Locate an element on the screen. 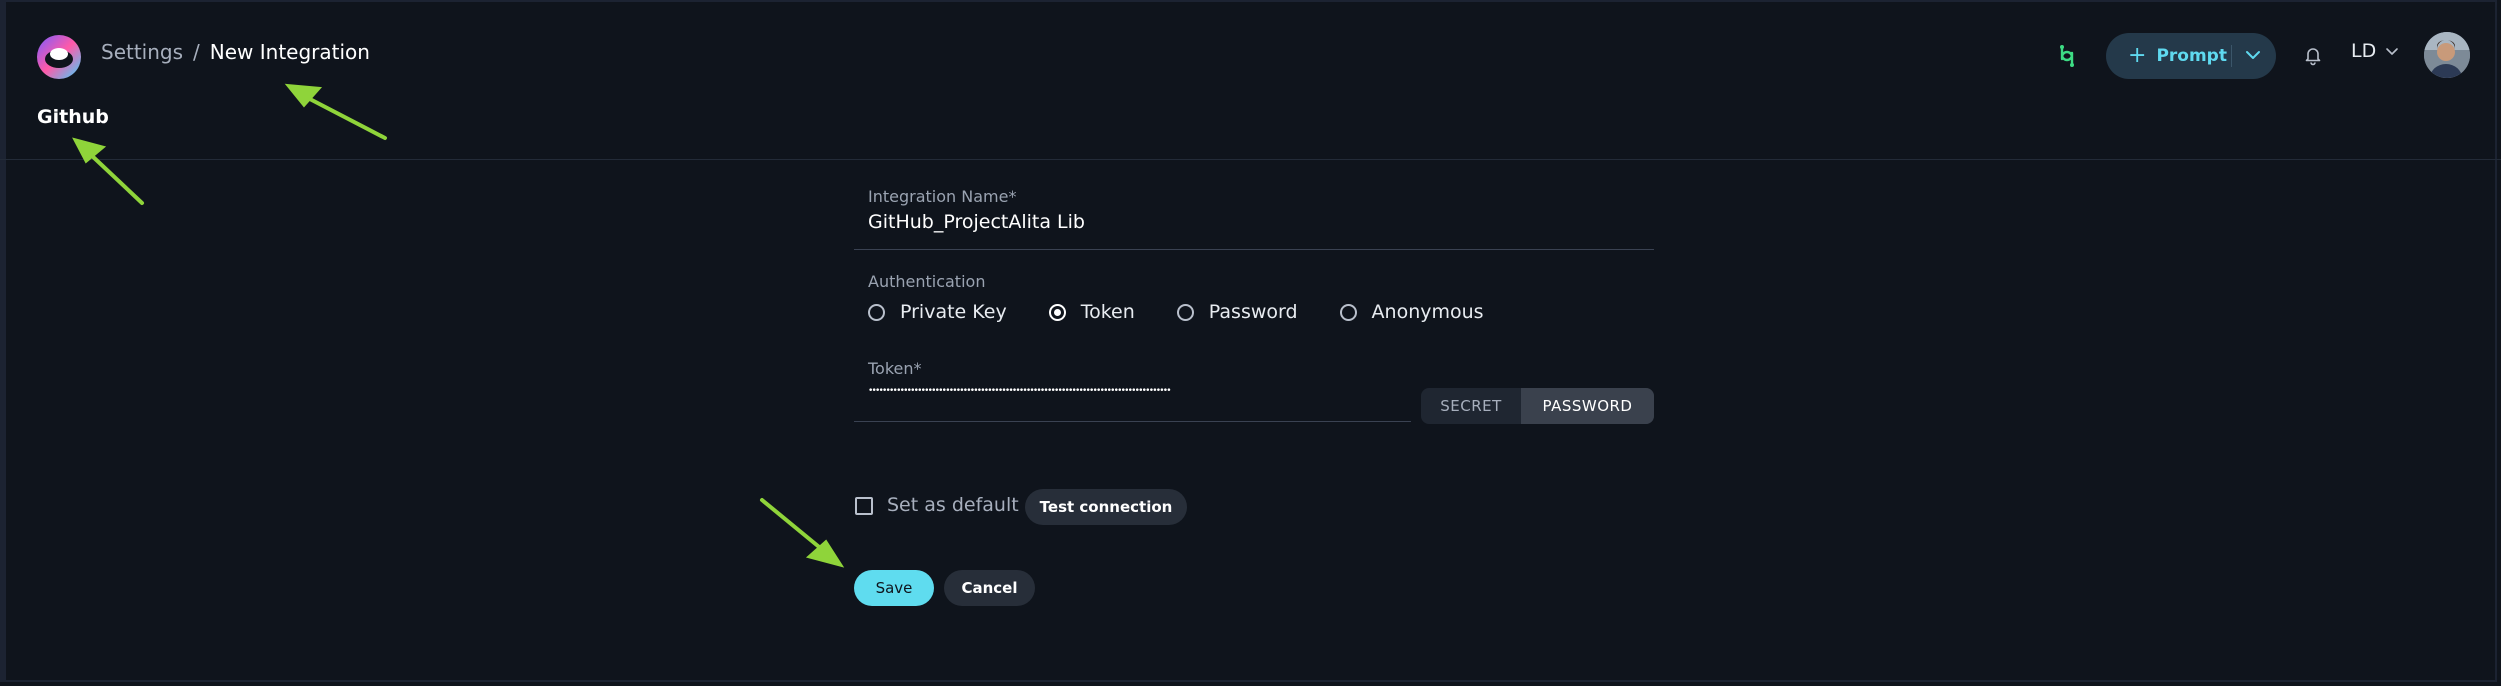 The height and width of the screenshot is (686, 2501). breadcrumb: Settings / New Integration is located at coordinates (235, 52).